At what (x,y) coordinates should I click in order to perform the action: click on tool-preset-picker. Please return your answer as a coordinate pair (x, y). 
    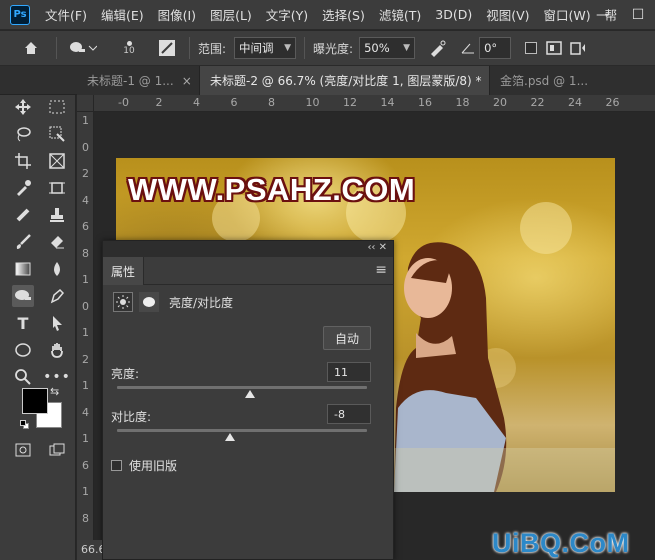
    Looking at the image, I should click on (83, 48).